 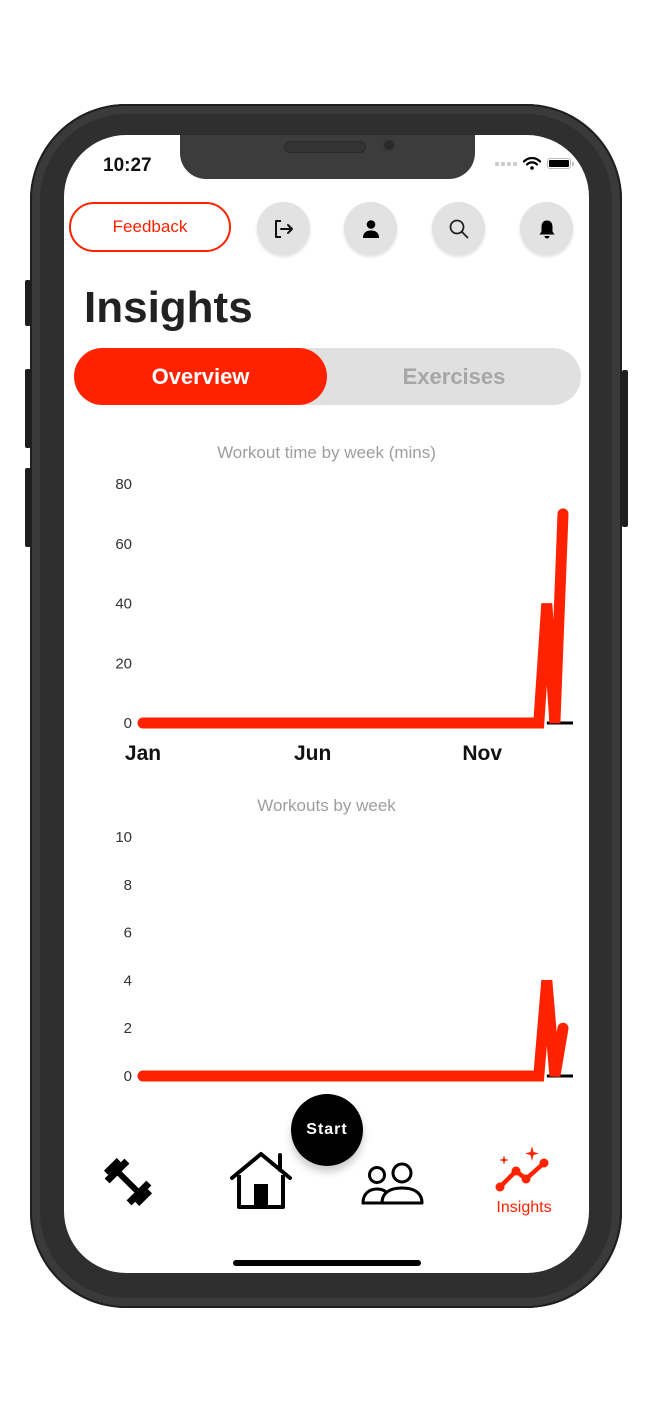 I want to click on status-icons, so click(x=534, y=163).